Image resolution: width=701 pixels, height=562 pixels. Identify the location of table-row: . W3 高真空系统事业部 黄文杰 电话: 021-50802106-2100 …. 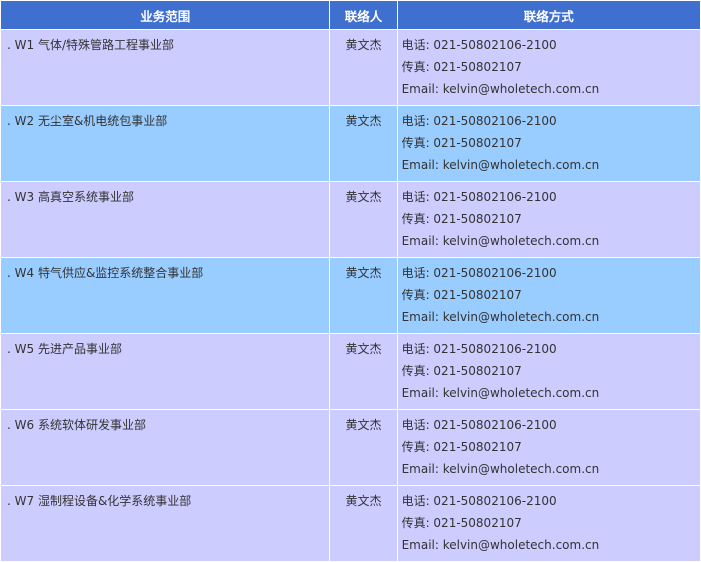
(350, 219).